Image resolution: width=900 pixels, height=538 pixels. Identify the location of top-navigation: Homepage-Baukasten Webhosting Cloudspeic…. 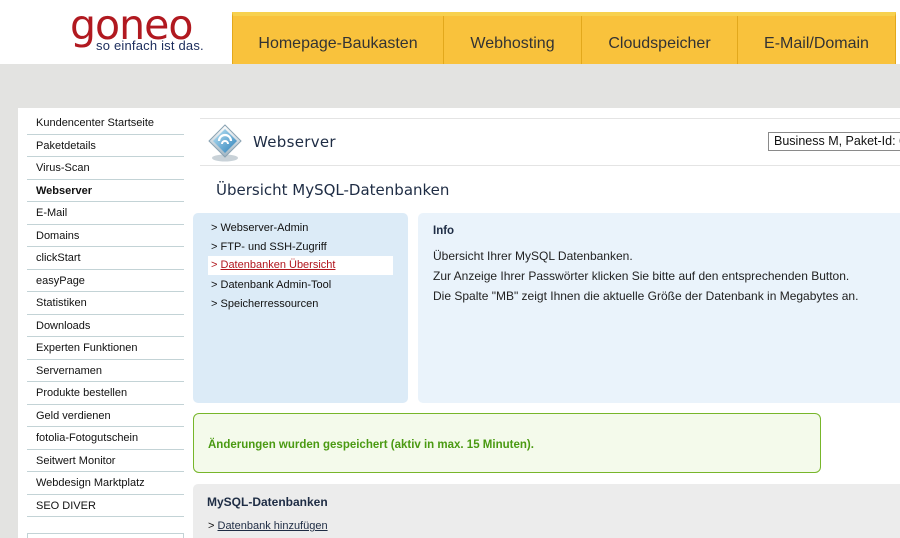
(564, 42).